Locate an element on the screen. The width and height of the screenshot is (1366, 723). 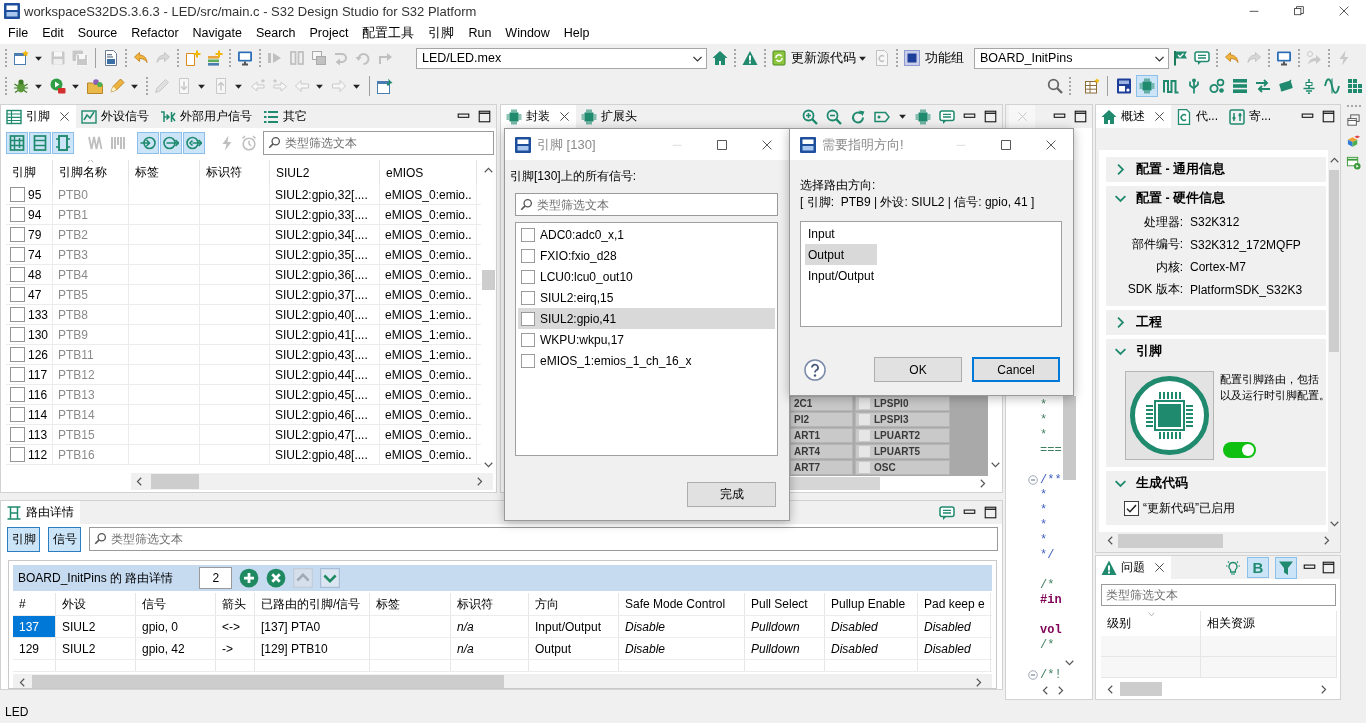
menu-item: Edit is located at coordinates (53, 33).